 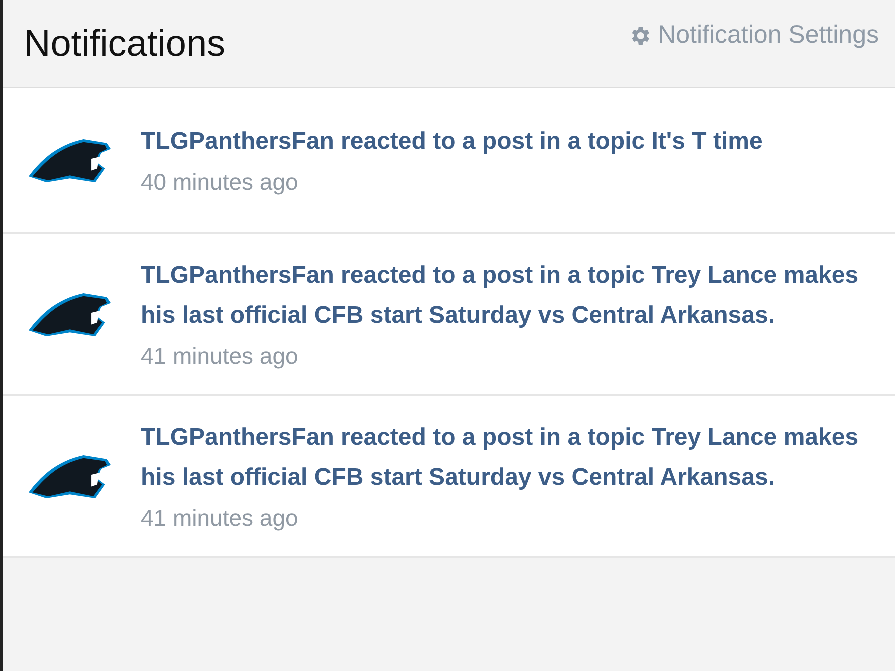 What do you see at coordinates (125, 43) in the screenshot?
I see `page-title: Notifications` at bounding box center [125, 43].